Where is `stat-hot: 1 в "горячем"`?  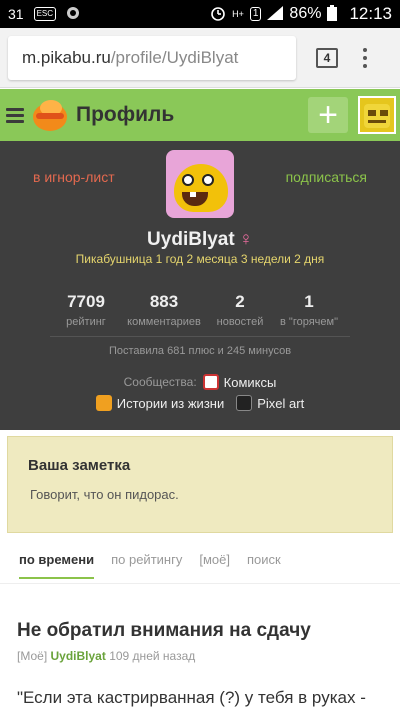
stat-hot: 1 в "горячем" is located at coordinates (309, 310).